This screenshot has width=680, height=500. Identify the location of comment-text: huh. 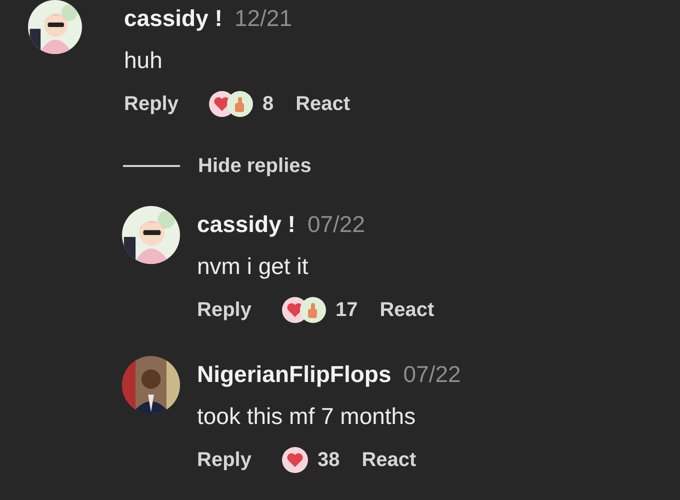
(144, 60).